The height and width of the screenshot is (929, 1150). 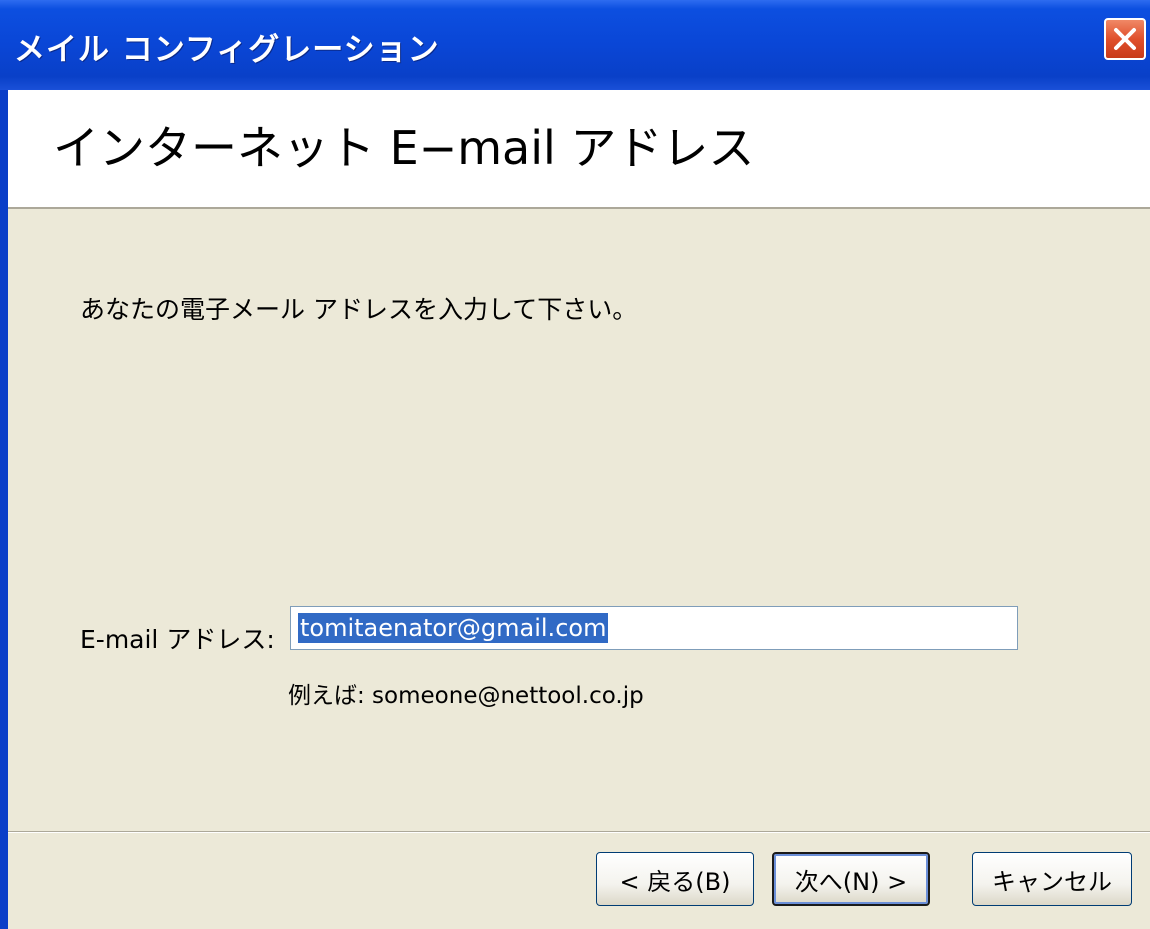 I want to click on email-field: tomitaenator@gmail.com, so click(x=654, y=628).